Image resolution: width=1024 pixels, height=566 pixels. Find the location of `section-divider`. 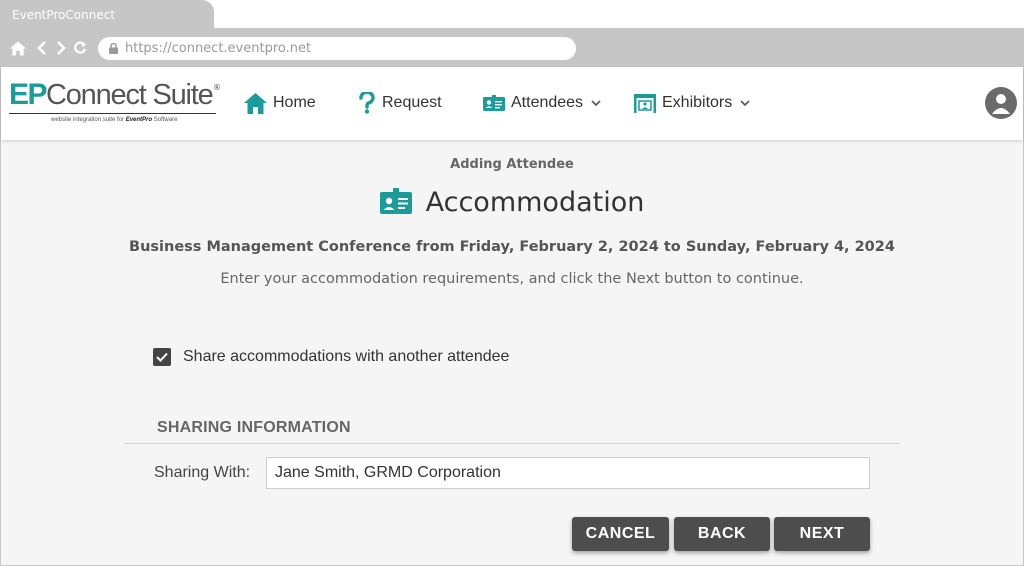

section-divider is located at coordinates (512, 443).